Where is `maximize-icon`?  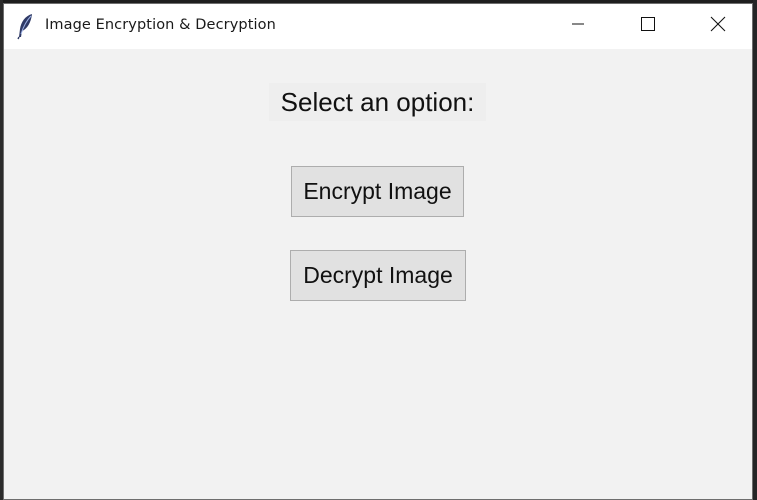 maximize-icon is located at coordinates (648, 26).